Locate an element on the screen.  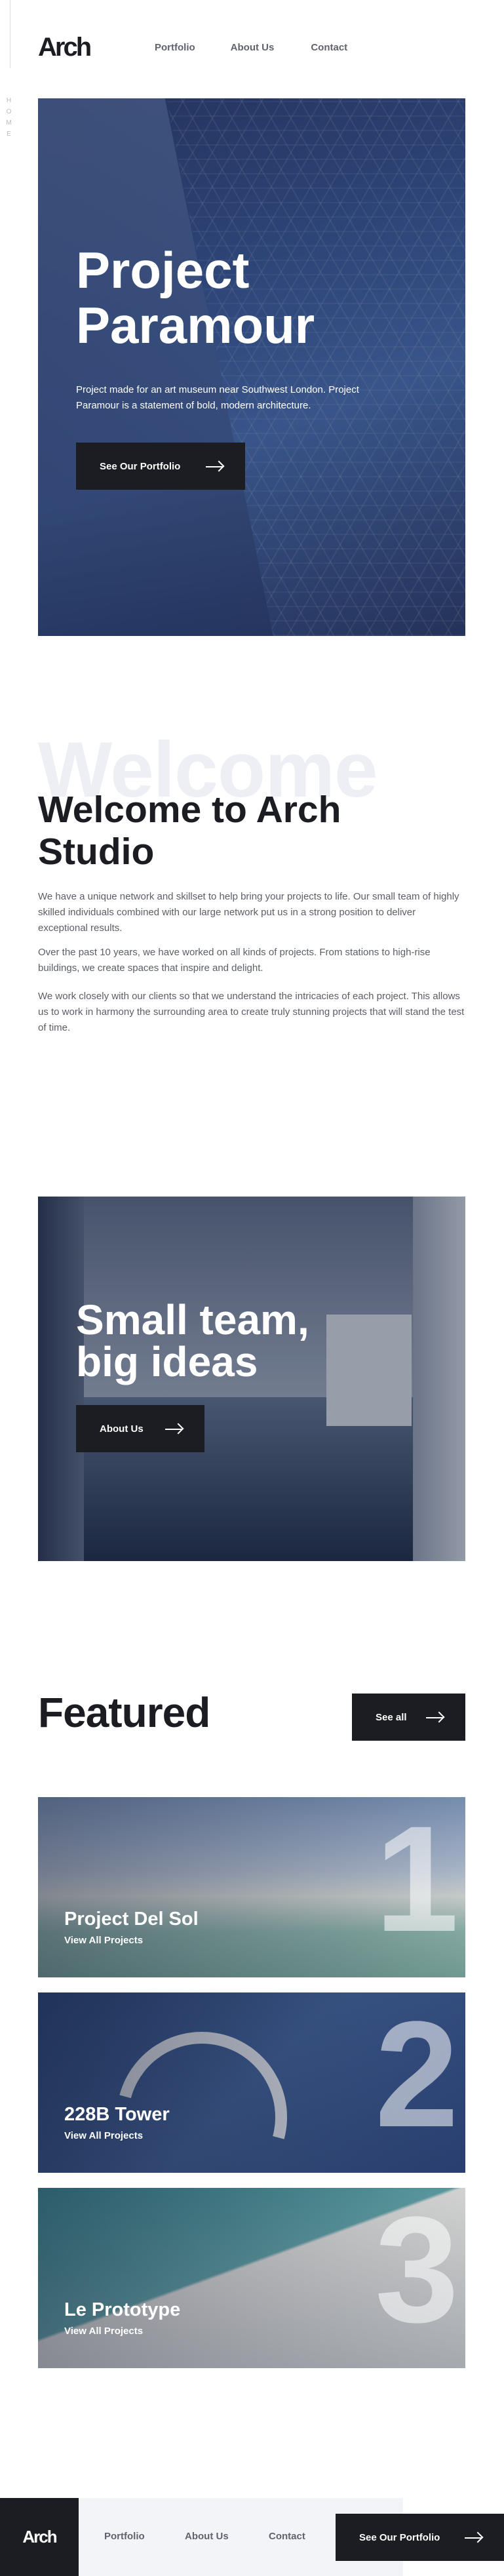
team-banner: Small team, big ideas About Us is located at coordinates (251, 1379).